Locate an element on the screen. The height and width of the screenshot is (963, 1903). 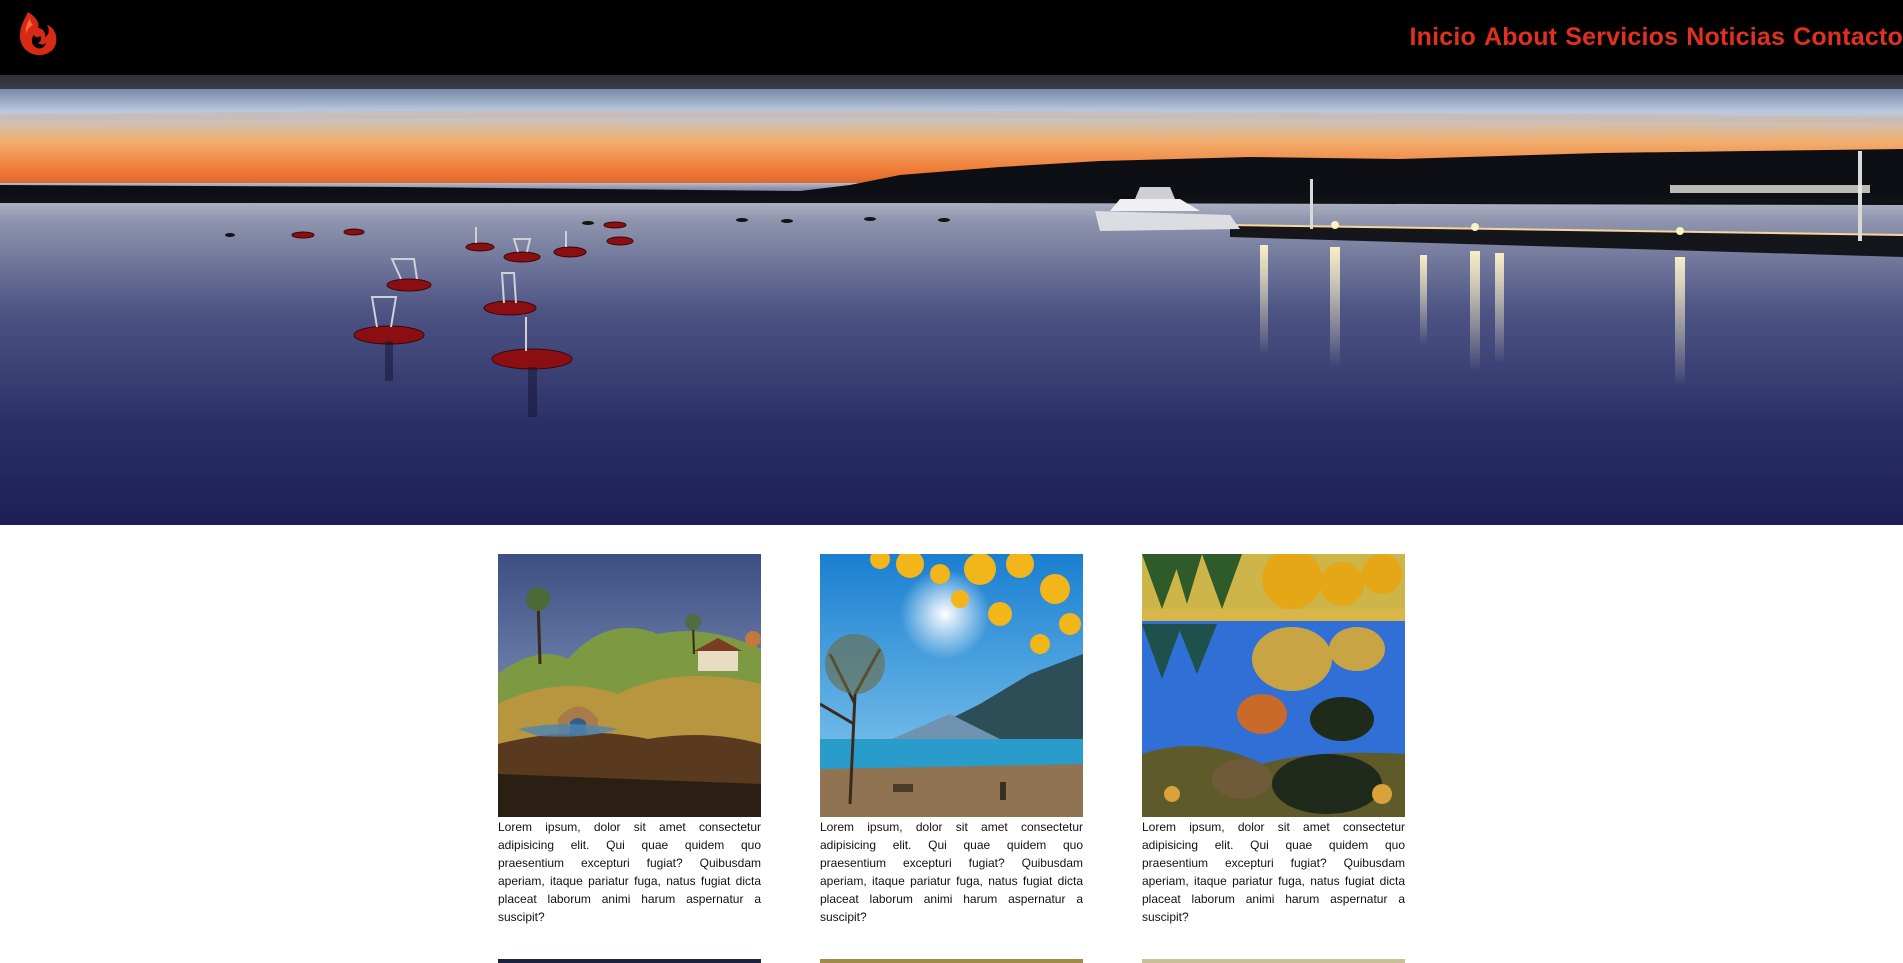
flame-logo-icon is located at coordinates (37, 34).